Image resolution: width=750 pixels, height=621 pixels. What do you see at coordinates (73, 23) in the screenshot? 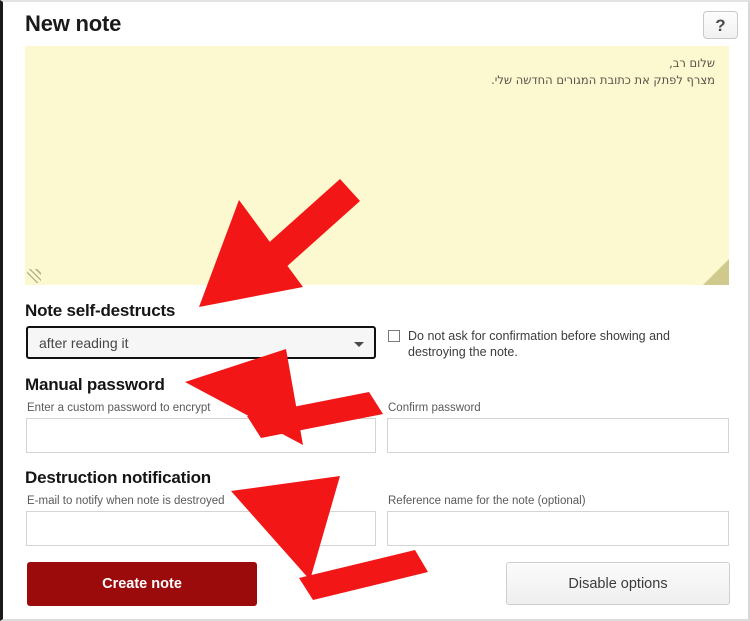
I see `page-title: New note` at bounding box center [73, 23].